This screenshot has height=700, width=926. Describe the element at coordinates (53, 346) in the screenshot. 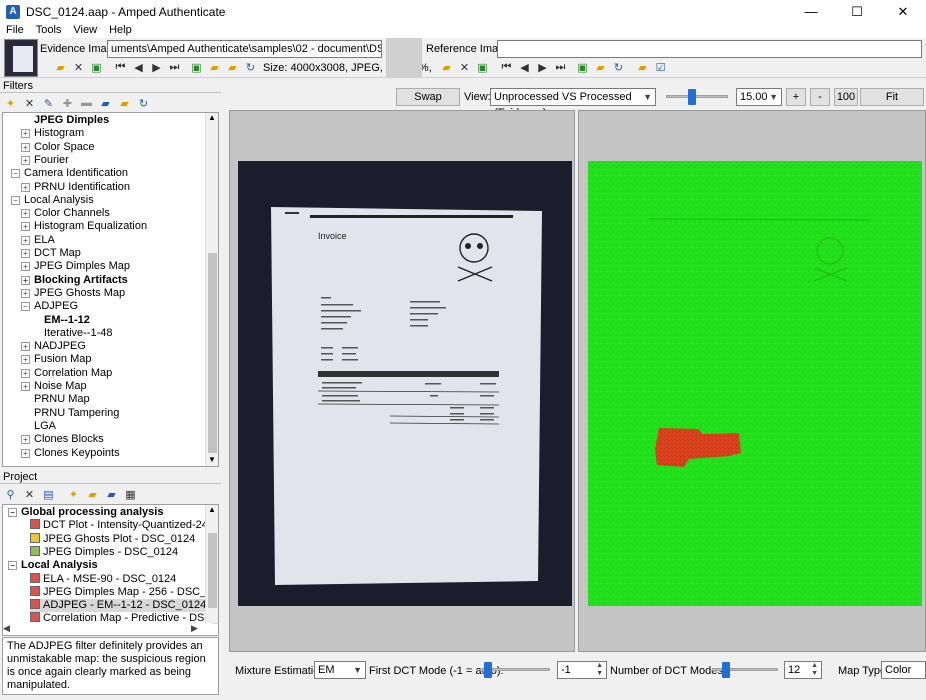

I see `filter-tree-item: + NADJPEG` at that location.